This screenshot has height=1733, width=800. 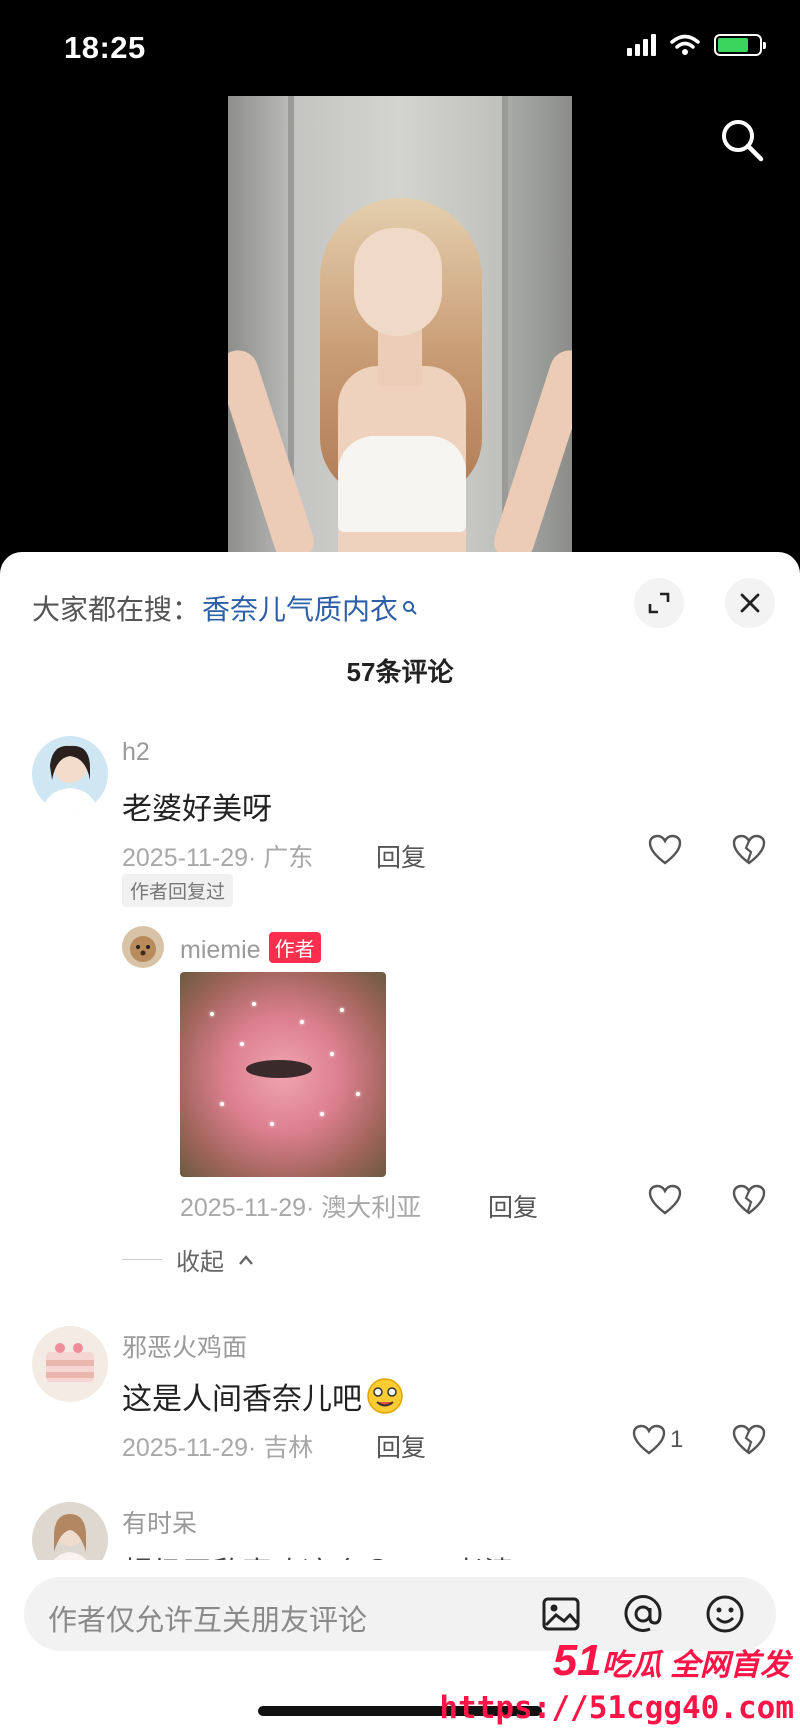 I want to click on status-icons, so click(x=696, y=45).